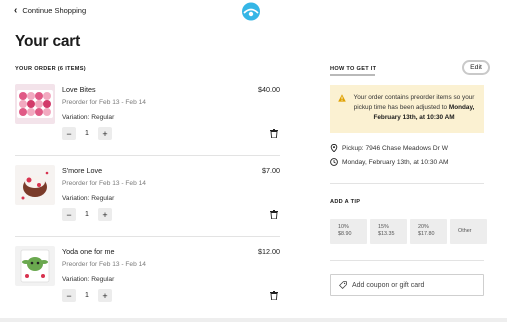 This screenshot has height=322, width=507. I want to click on tip-percent: 20%, so click(423, 227).